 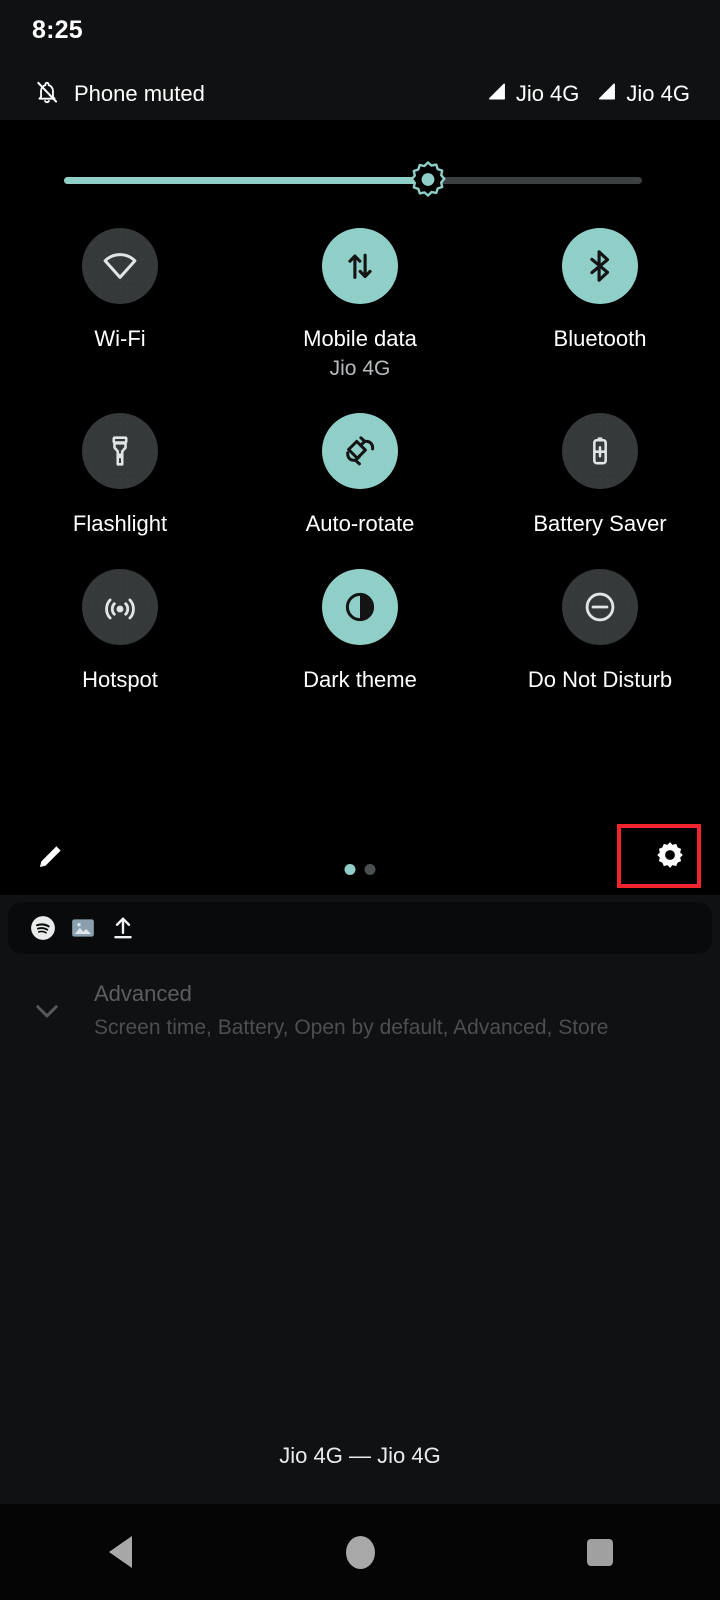 What do you see at coordinates (600, 523) in the screenshot?
I see `qs-tile-label: Battery Saver` at bounding box center [600, 523].